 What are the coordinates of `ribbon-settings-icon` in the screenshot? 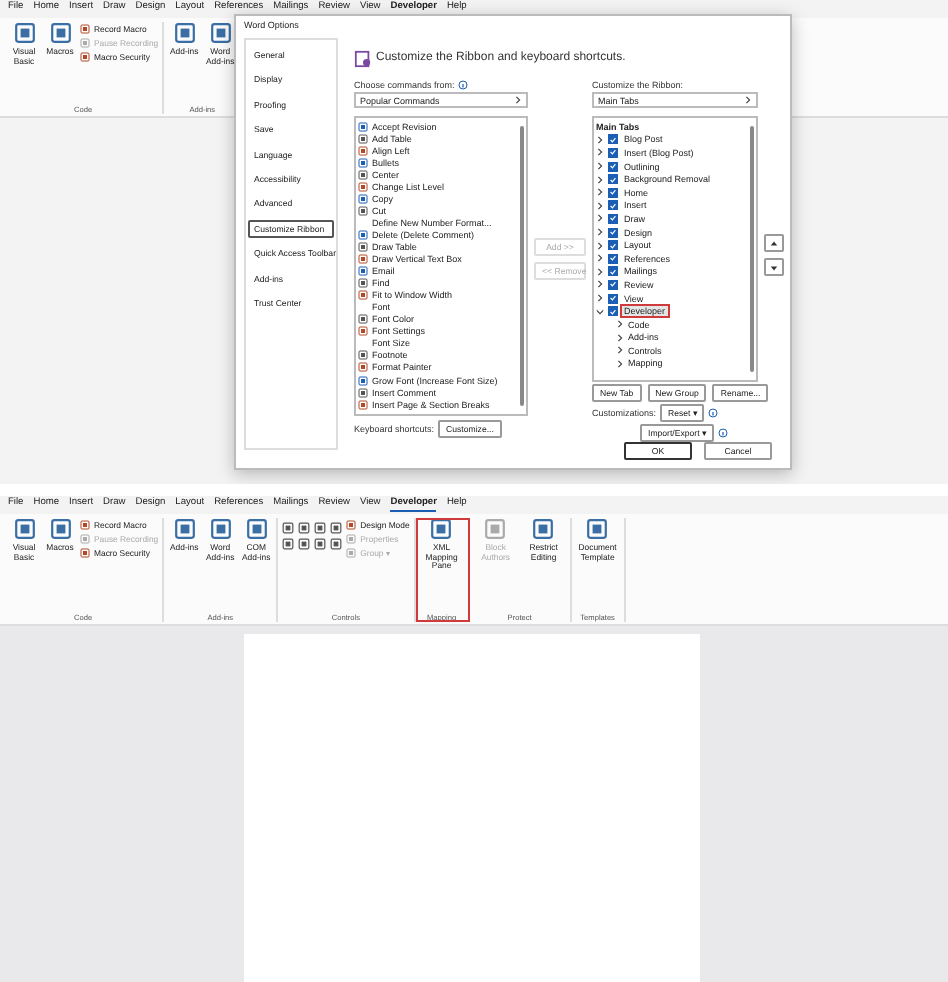 It's located at (363, 58).